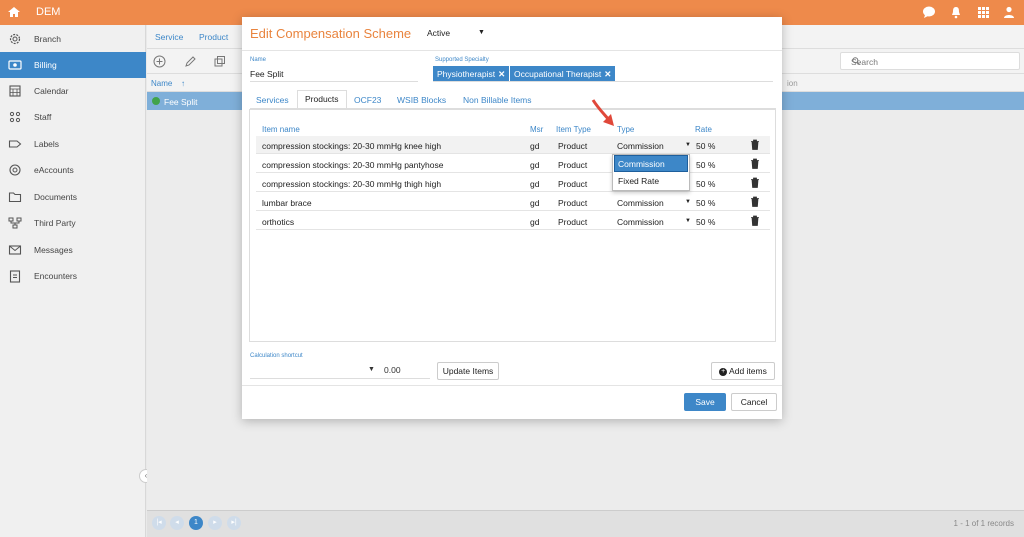  Describe the element at coordinates (468, 371) in the screenshot. I see `update-items-button: Update Items` at that location.